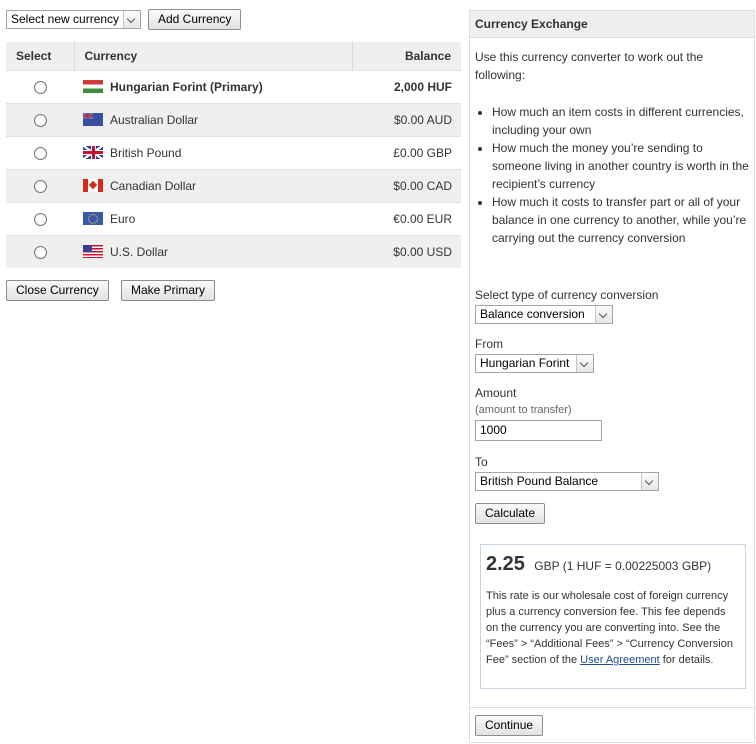  Describe the element at coordinates (57, 290) in the screenshot. I see `close-currency-button: Close Currency` at that location.